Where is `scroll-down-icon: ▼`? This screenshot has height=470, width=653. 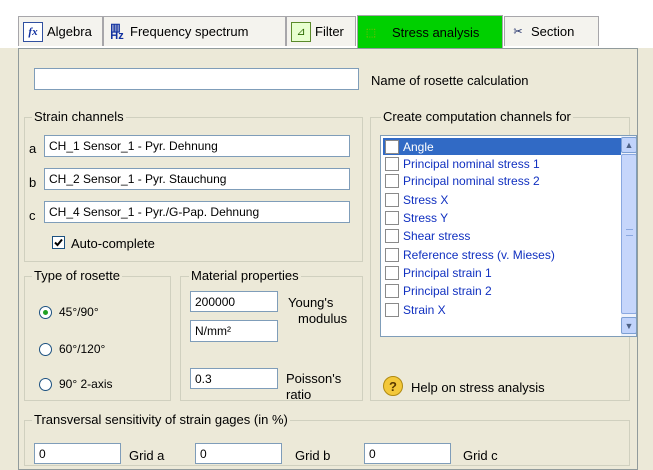
scroll-down-icon: ▼ is located at coordinates (628, 325).